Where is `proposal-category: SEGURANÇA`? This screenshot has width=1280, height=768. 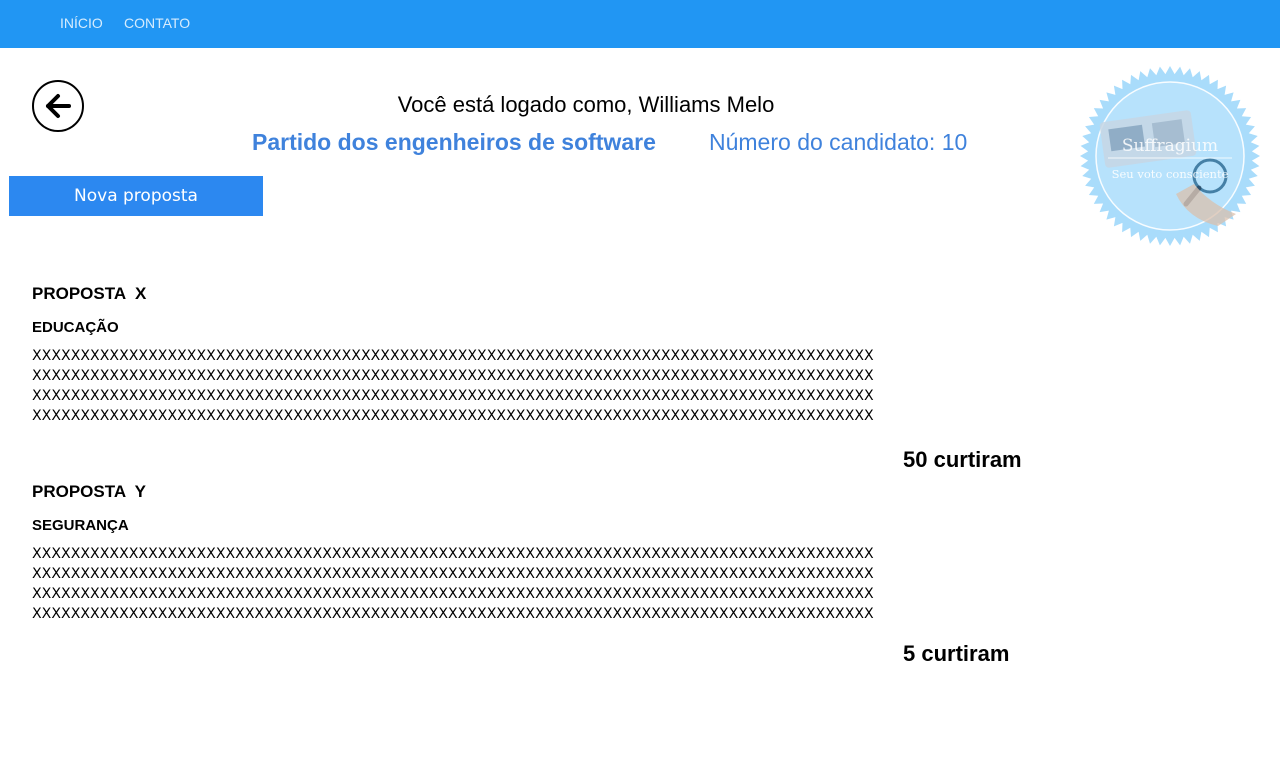 proposal-category: SEGURANÇA is located at coordinates (80, 525).